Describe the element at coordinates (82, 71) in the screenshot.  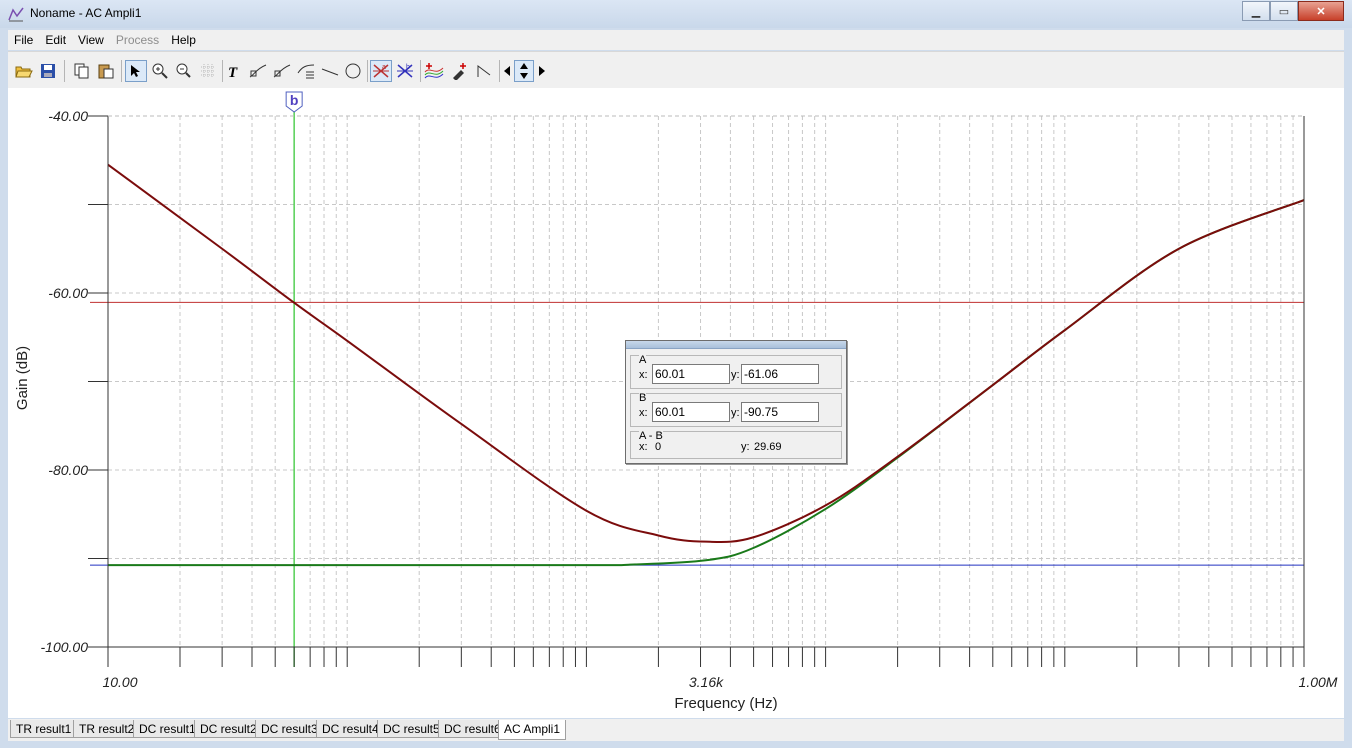
I see `copy-icon` at that location.